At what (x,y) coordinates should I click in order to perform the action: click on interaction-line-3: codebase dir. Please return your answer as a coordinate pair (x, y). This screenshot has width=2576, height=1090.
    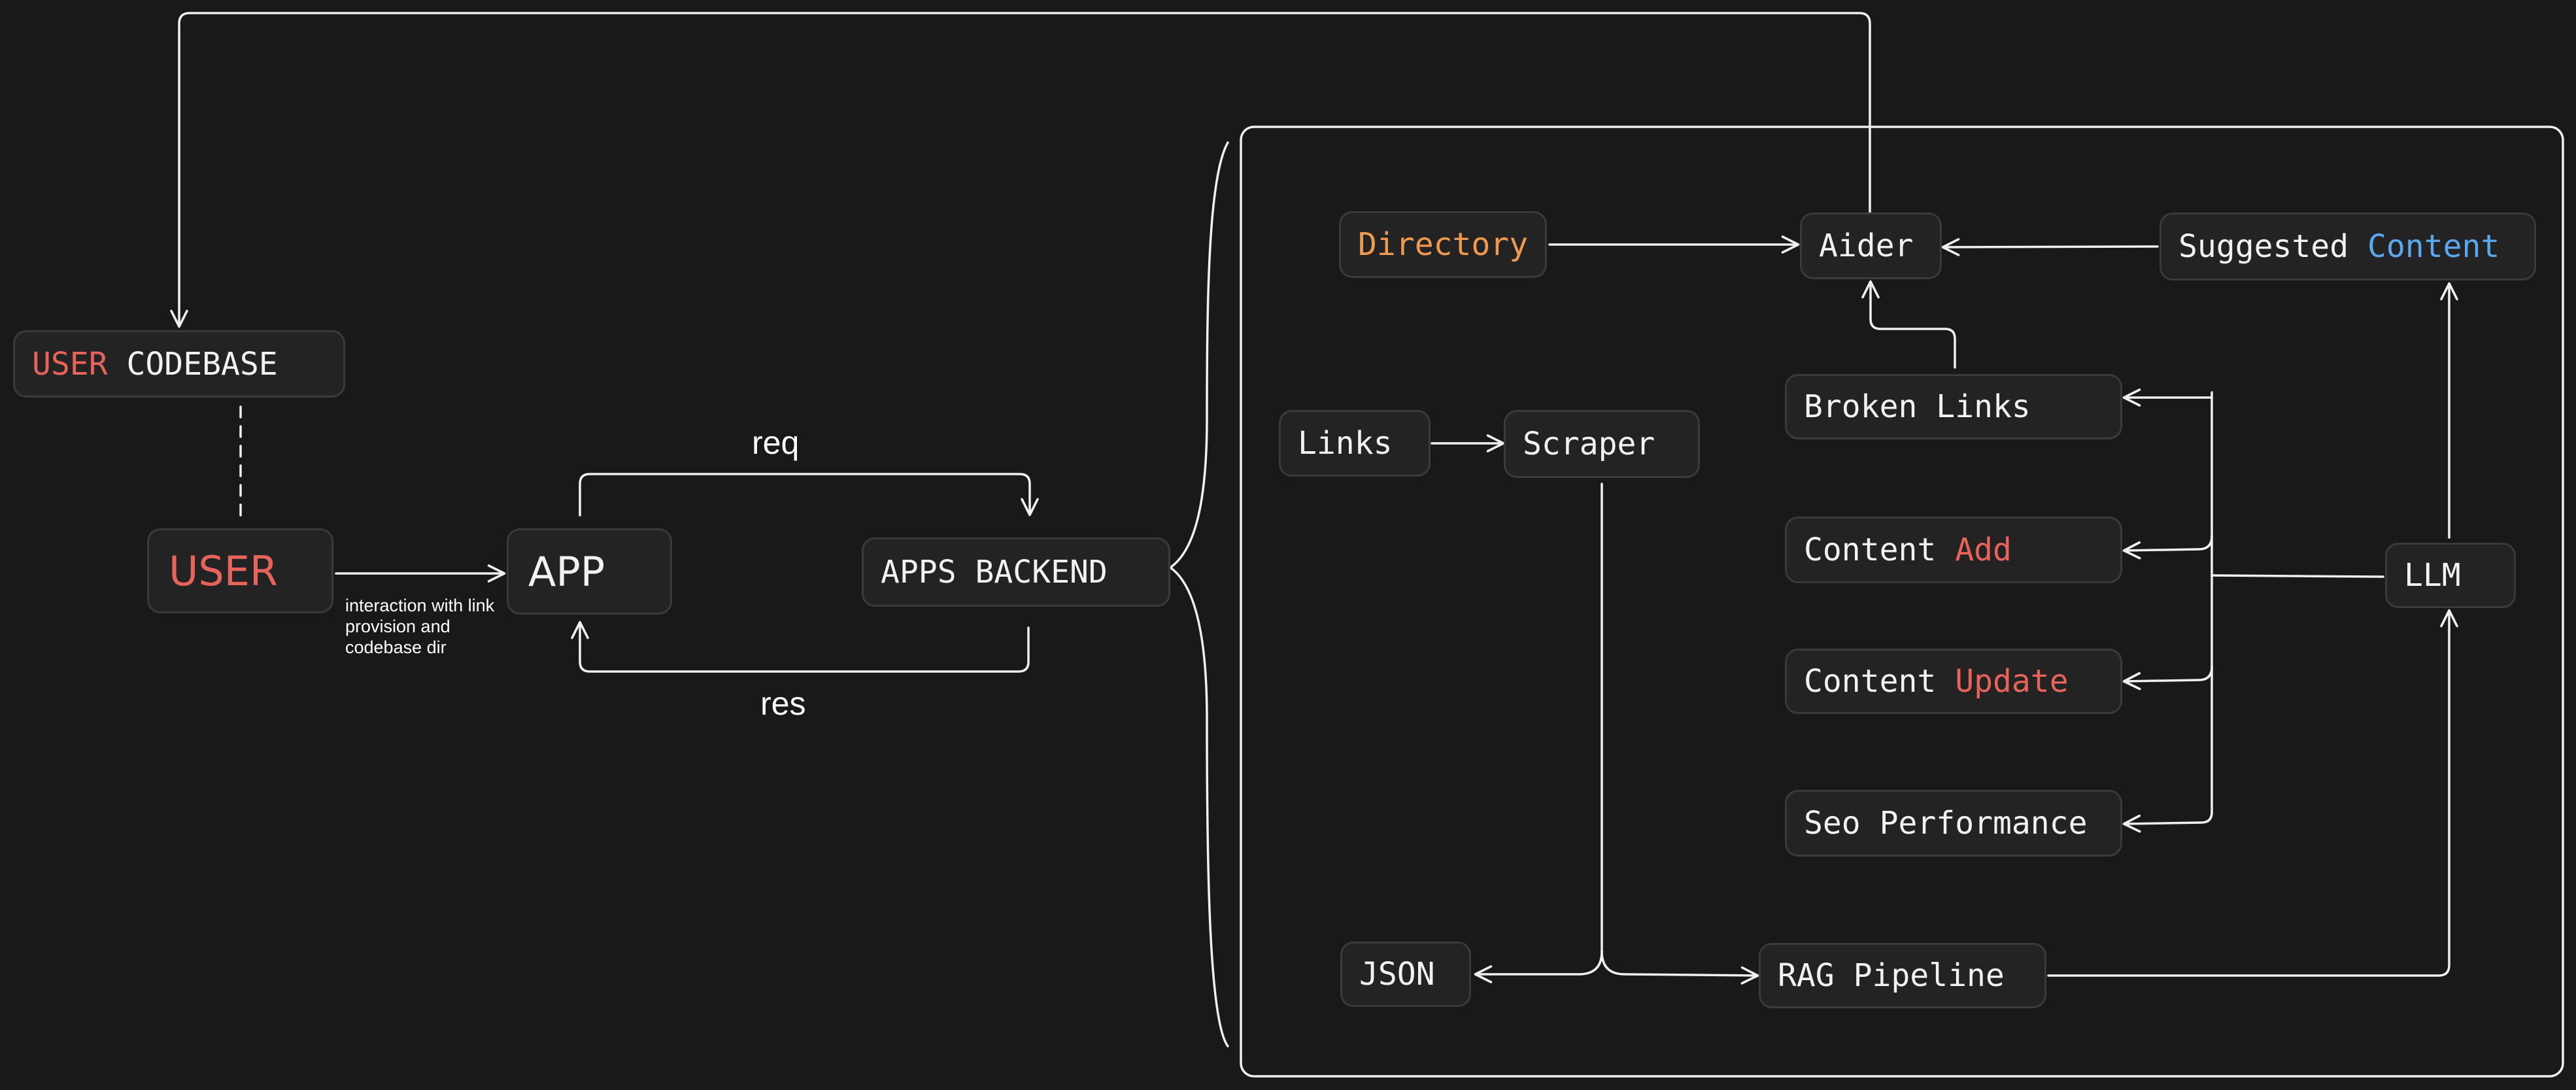
    Looking at the image, I should click on (396, 647).